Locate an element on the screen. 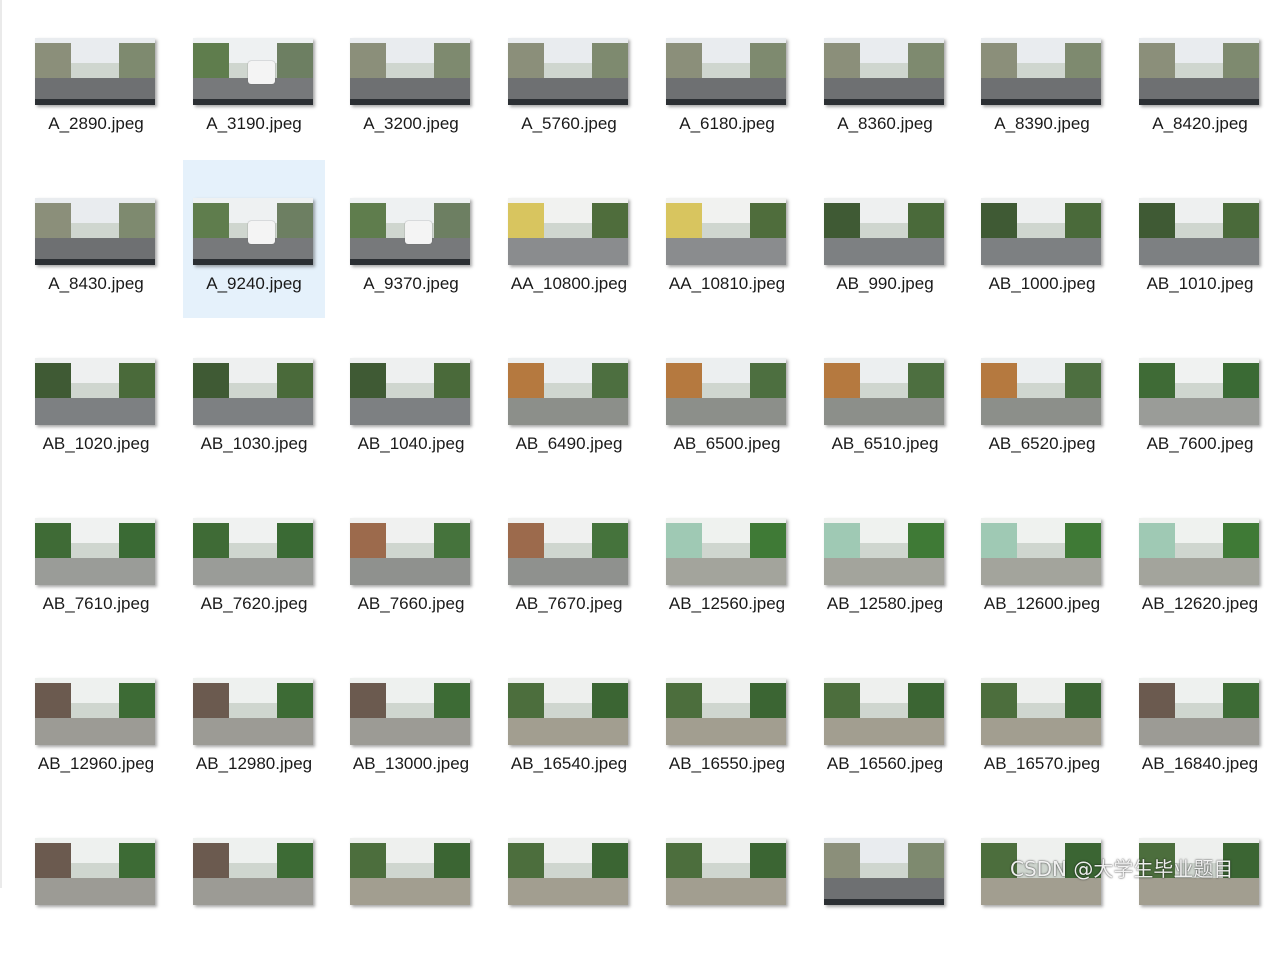 The height and width of the screenshot is (958, 1280). file-item: AB_12560.jpeg is located at coordinates (727, 559).